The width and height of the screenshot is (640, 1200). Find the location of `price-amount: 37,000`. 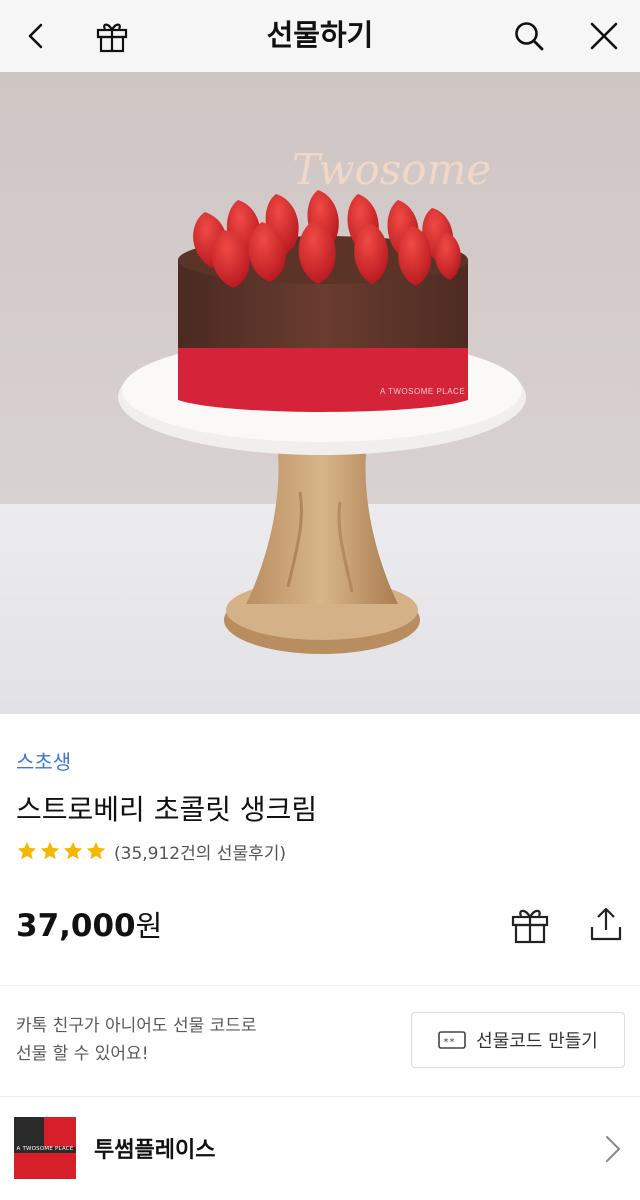

price-amount: 37,000 is located at coordinates (76, 926).